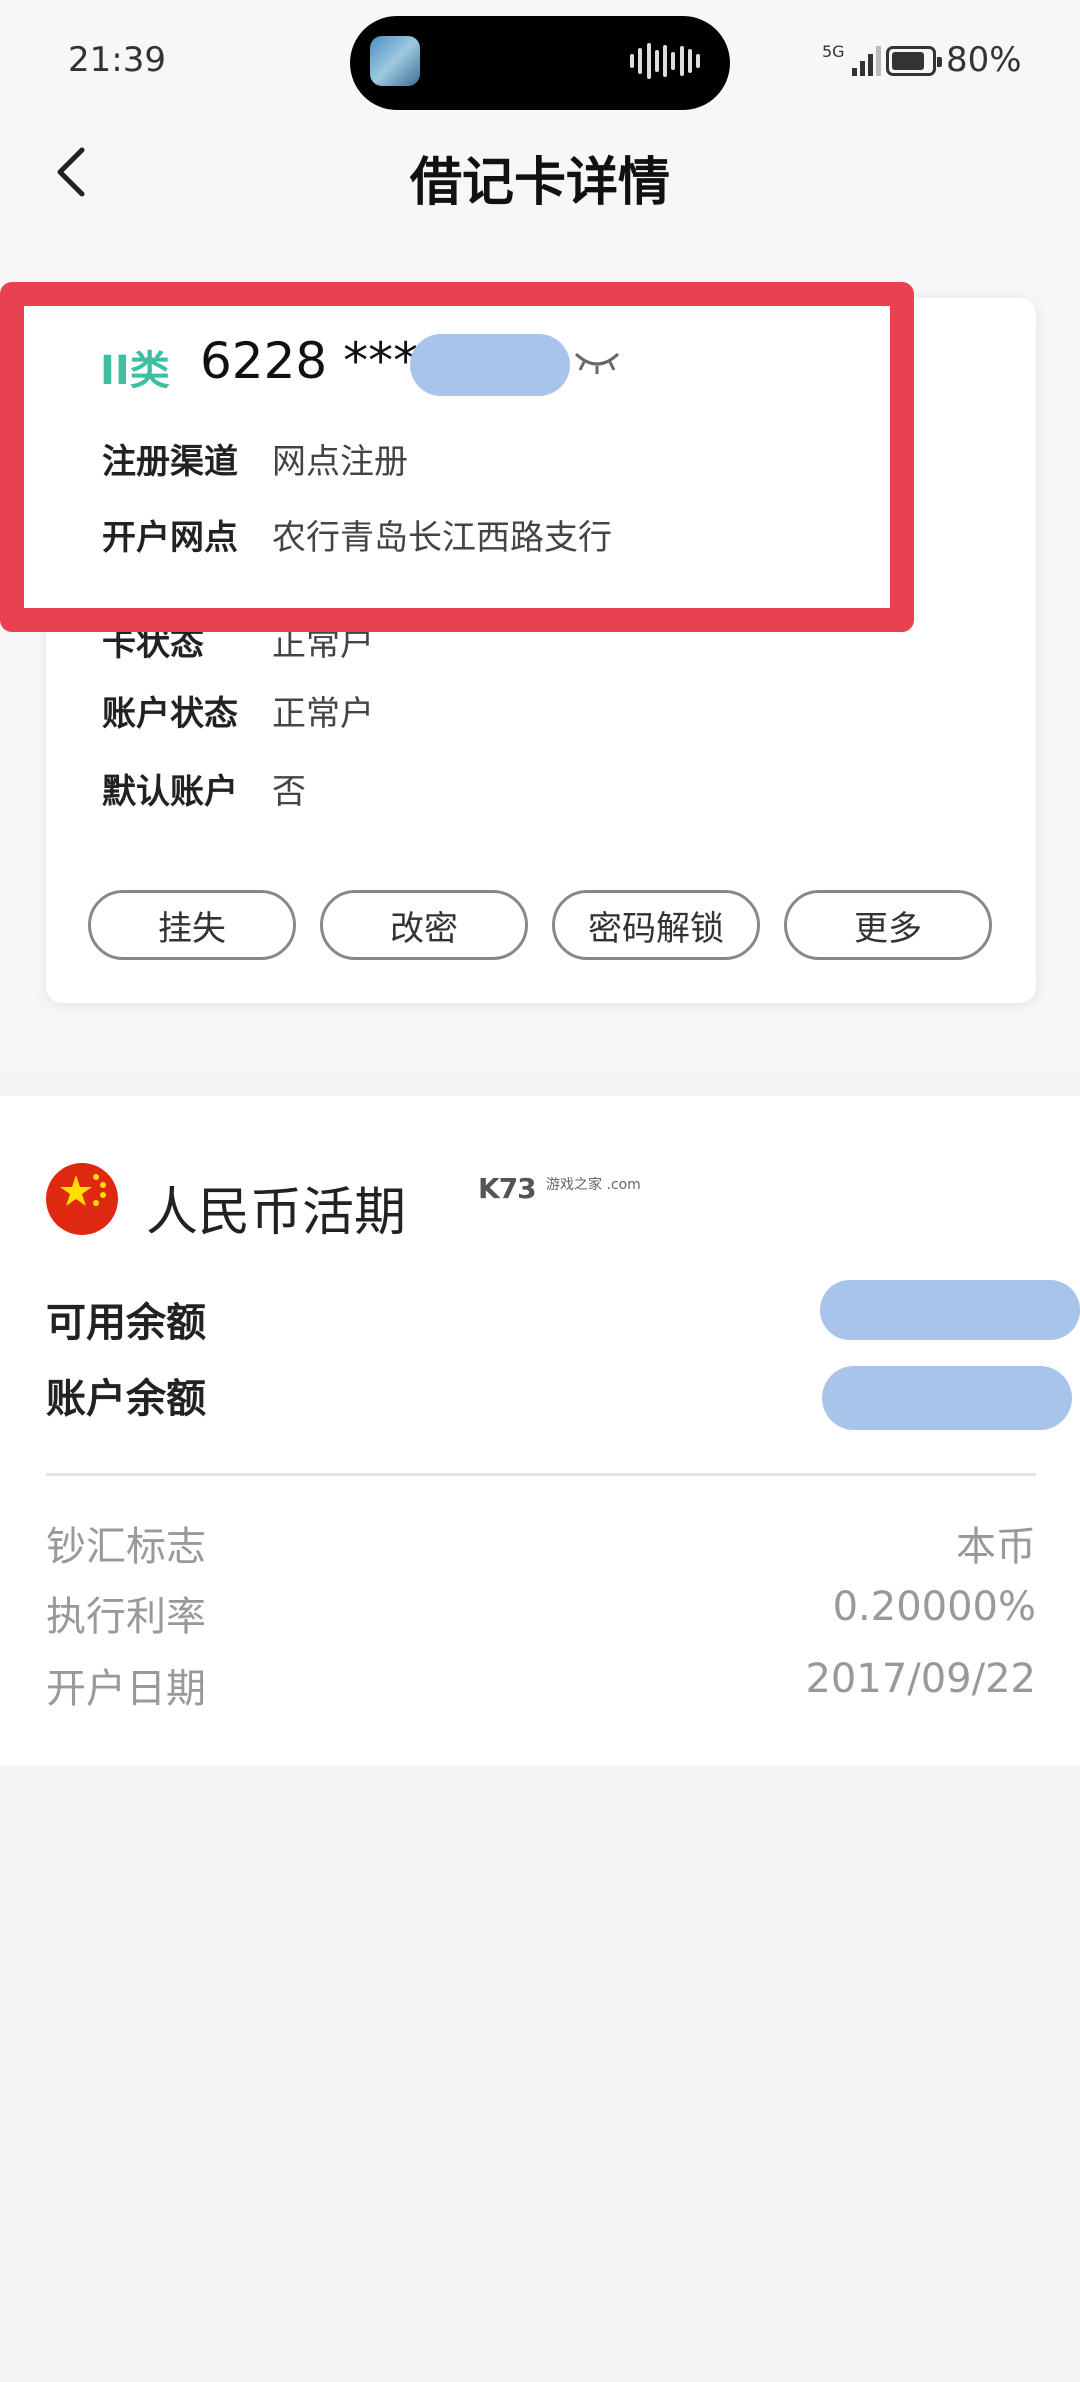 This screenshot has height=2382, width=1080. Describe the element at coordinates (340, 462) in the screenshot. I see `field-value-reg-channel: 网点注册` at that location.